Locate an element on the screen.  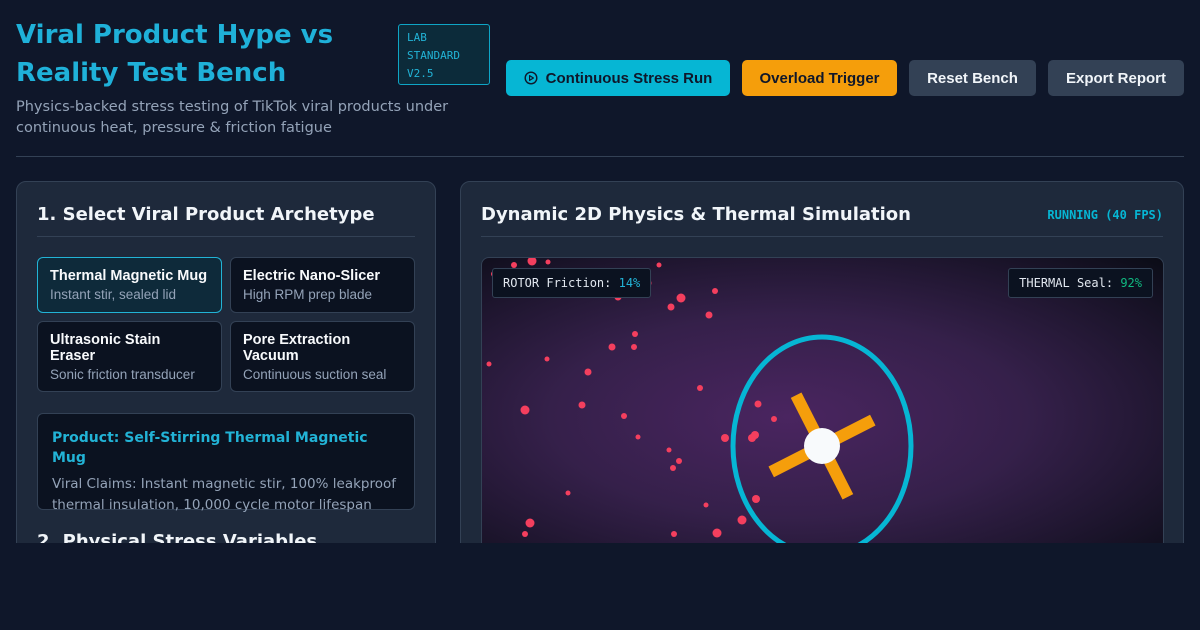
archetype-card-desc: Instant stir, sealed lid is located at coordinates (113, 294).